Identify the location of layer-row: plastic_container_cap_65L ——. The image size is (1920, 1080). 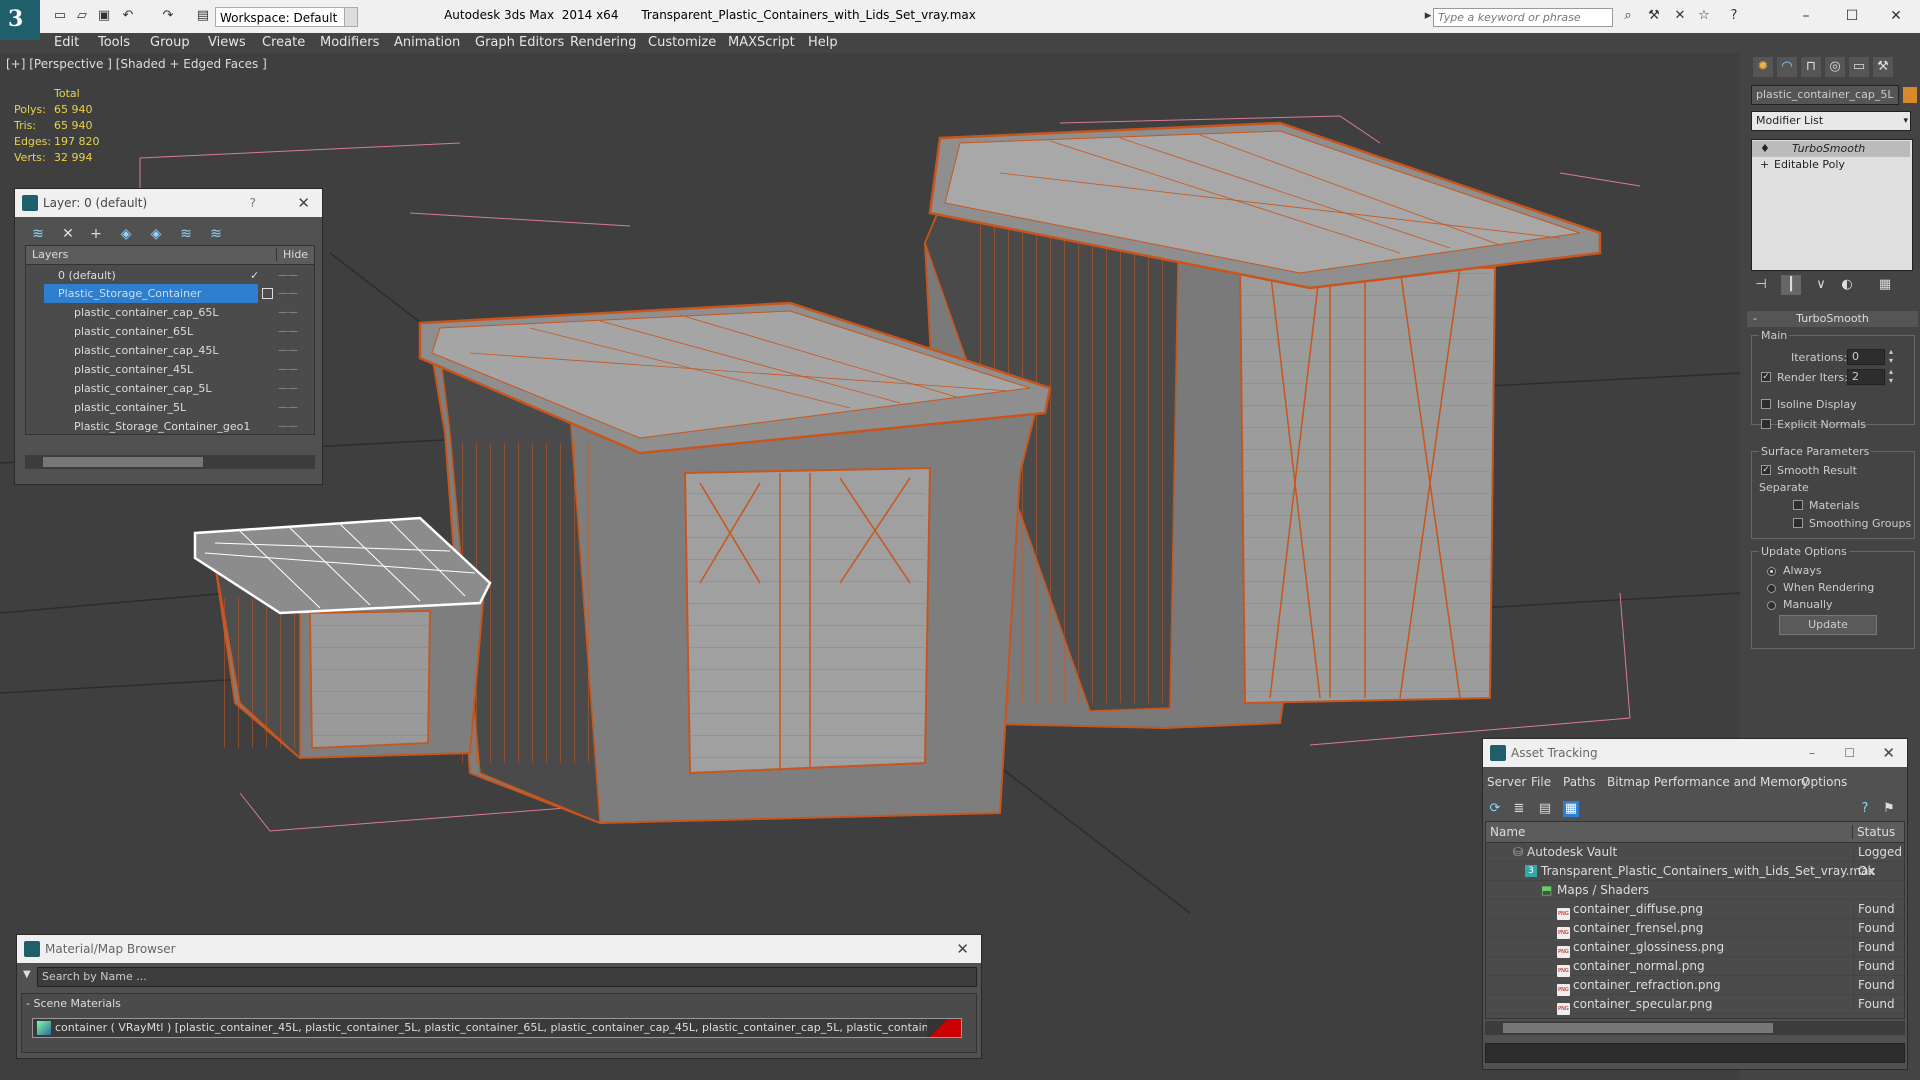
(170, 312).